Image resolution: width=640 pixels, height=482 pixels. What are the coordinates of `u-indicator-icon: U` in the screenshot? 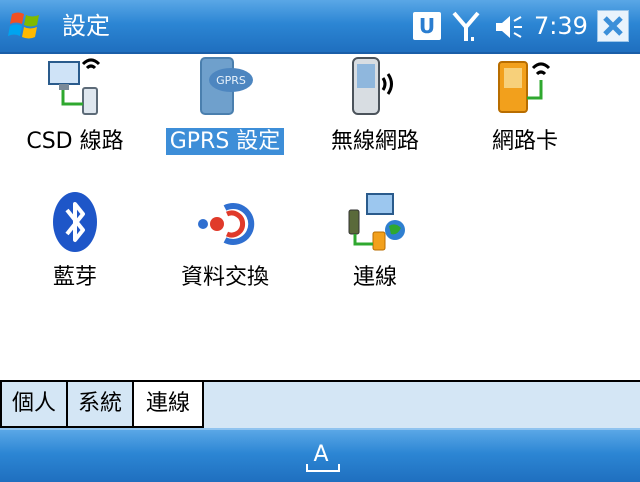 It's located at (427, 26).